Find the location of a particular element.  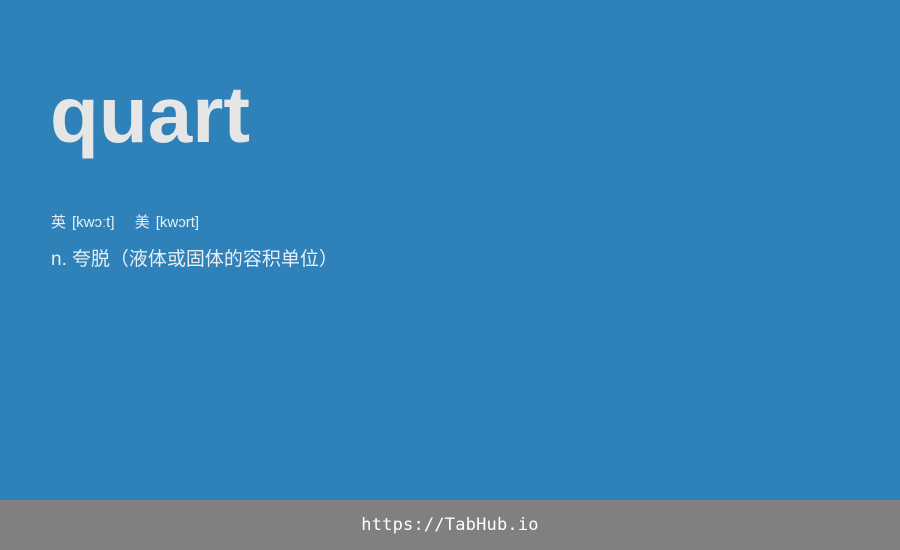

definition-text: 夸脱（液体或固体的容积单位） is located at coordinates (204, 259).